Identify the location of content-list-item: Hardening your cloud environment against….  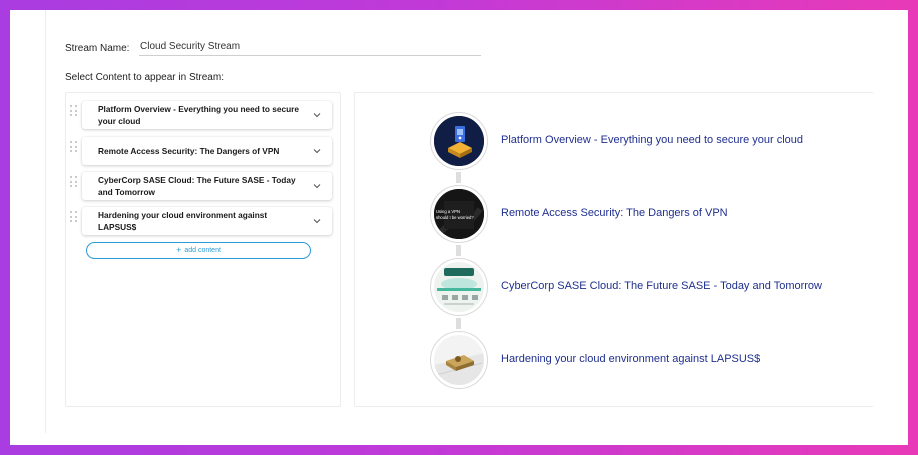
(203, 221).